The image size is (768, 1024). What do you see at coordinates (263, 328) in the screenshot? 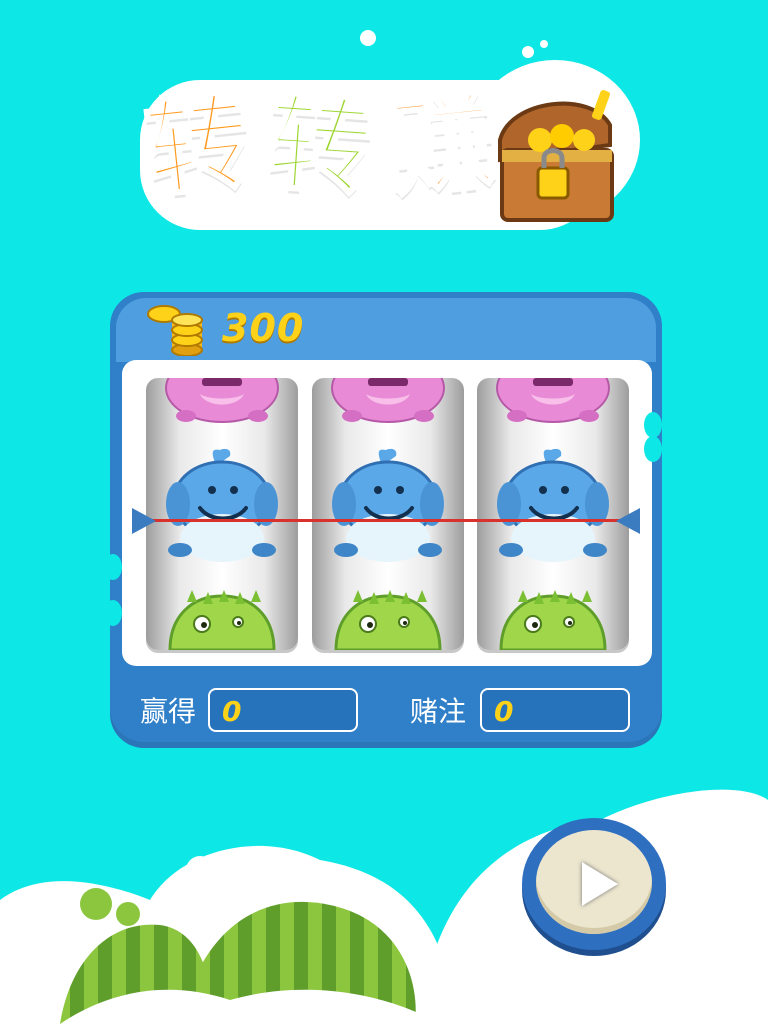
I see `credits-value: 300` at bounding box center [263, 328].